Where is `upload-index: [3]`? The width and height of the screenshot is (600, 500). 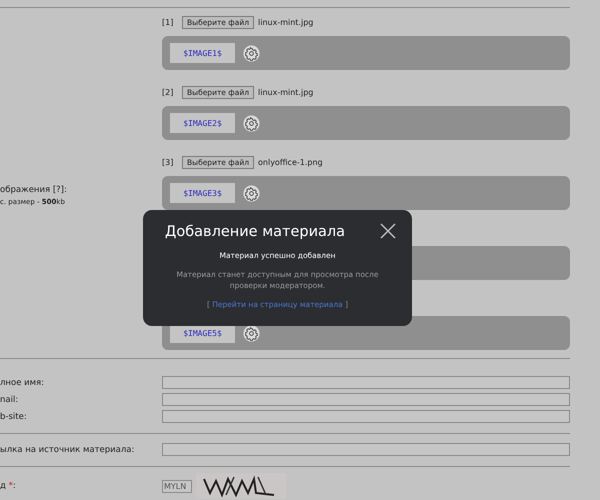
upload-index: [3] is located at coordinates (168, 162).